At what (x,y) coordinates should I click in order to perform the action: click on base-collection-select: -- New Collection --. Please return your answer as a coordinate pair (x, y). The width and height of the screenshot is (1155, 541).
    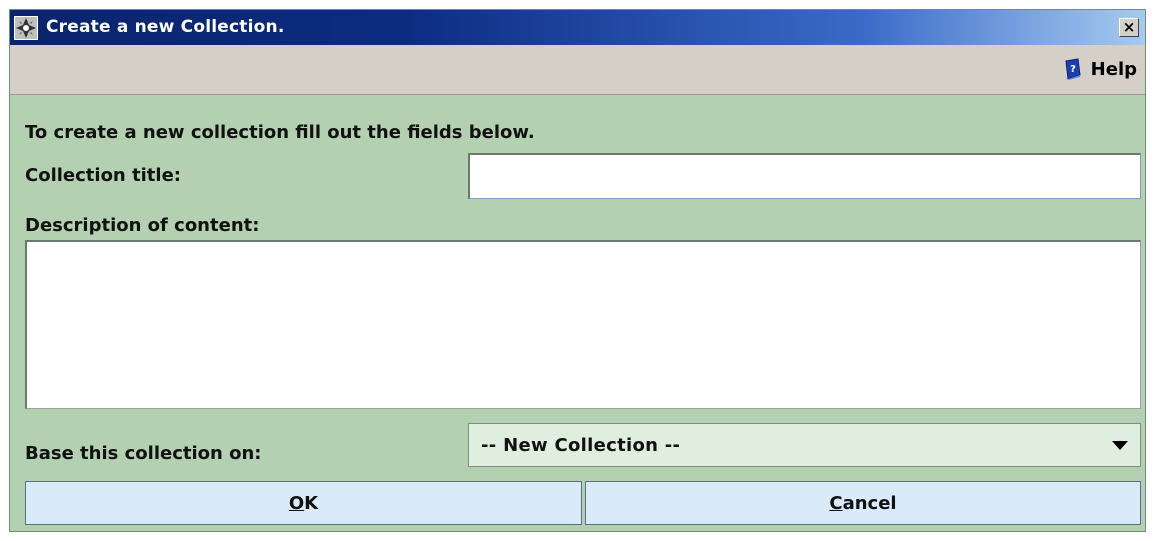
    Looking at the image, I should click on (804, 445).